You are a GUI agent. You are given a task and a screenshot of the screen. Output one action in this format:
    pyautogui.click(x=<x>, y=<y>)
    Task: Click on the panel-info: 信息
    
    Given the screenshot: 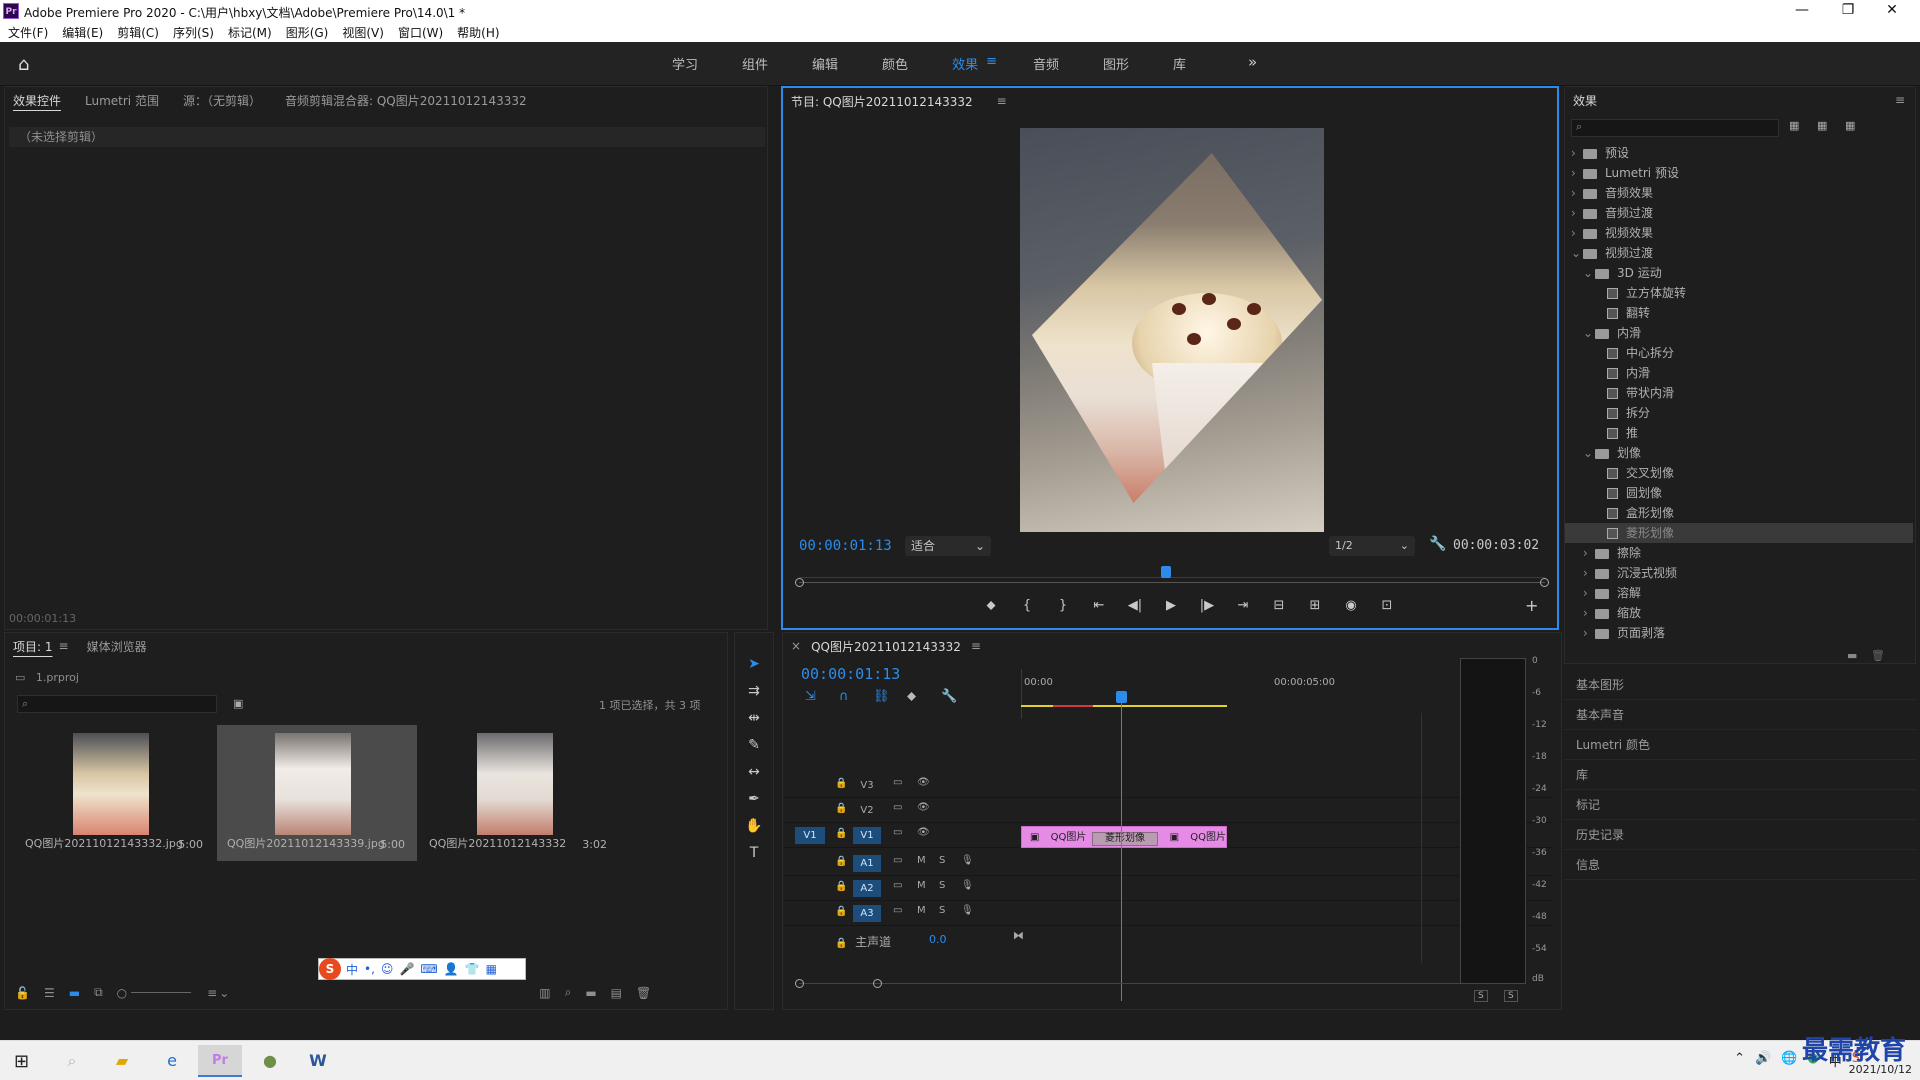 What is the action you would take?
    pyautogui.click(x=1740, y=865)
    